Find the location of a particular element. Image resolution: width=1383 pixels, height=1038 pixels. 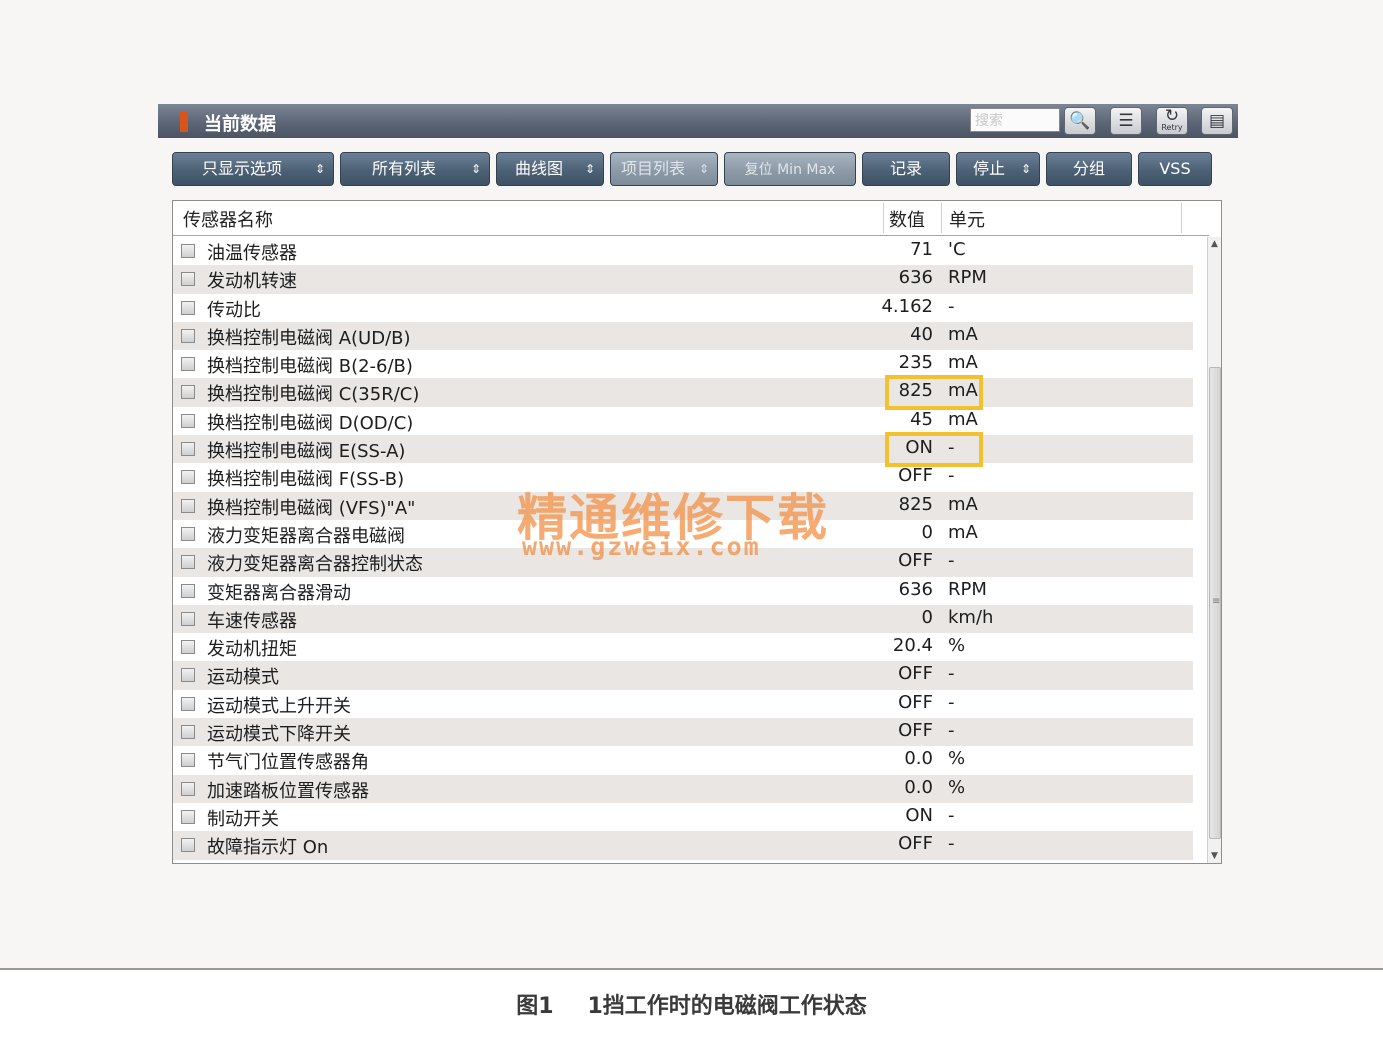

reset-min-max-button: 复位 Min Max is located at coordinates (790, 169).